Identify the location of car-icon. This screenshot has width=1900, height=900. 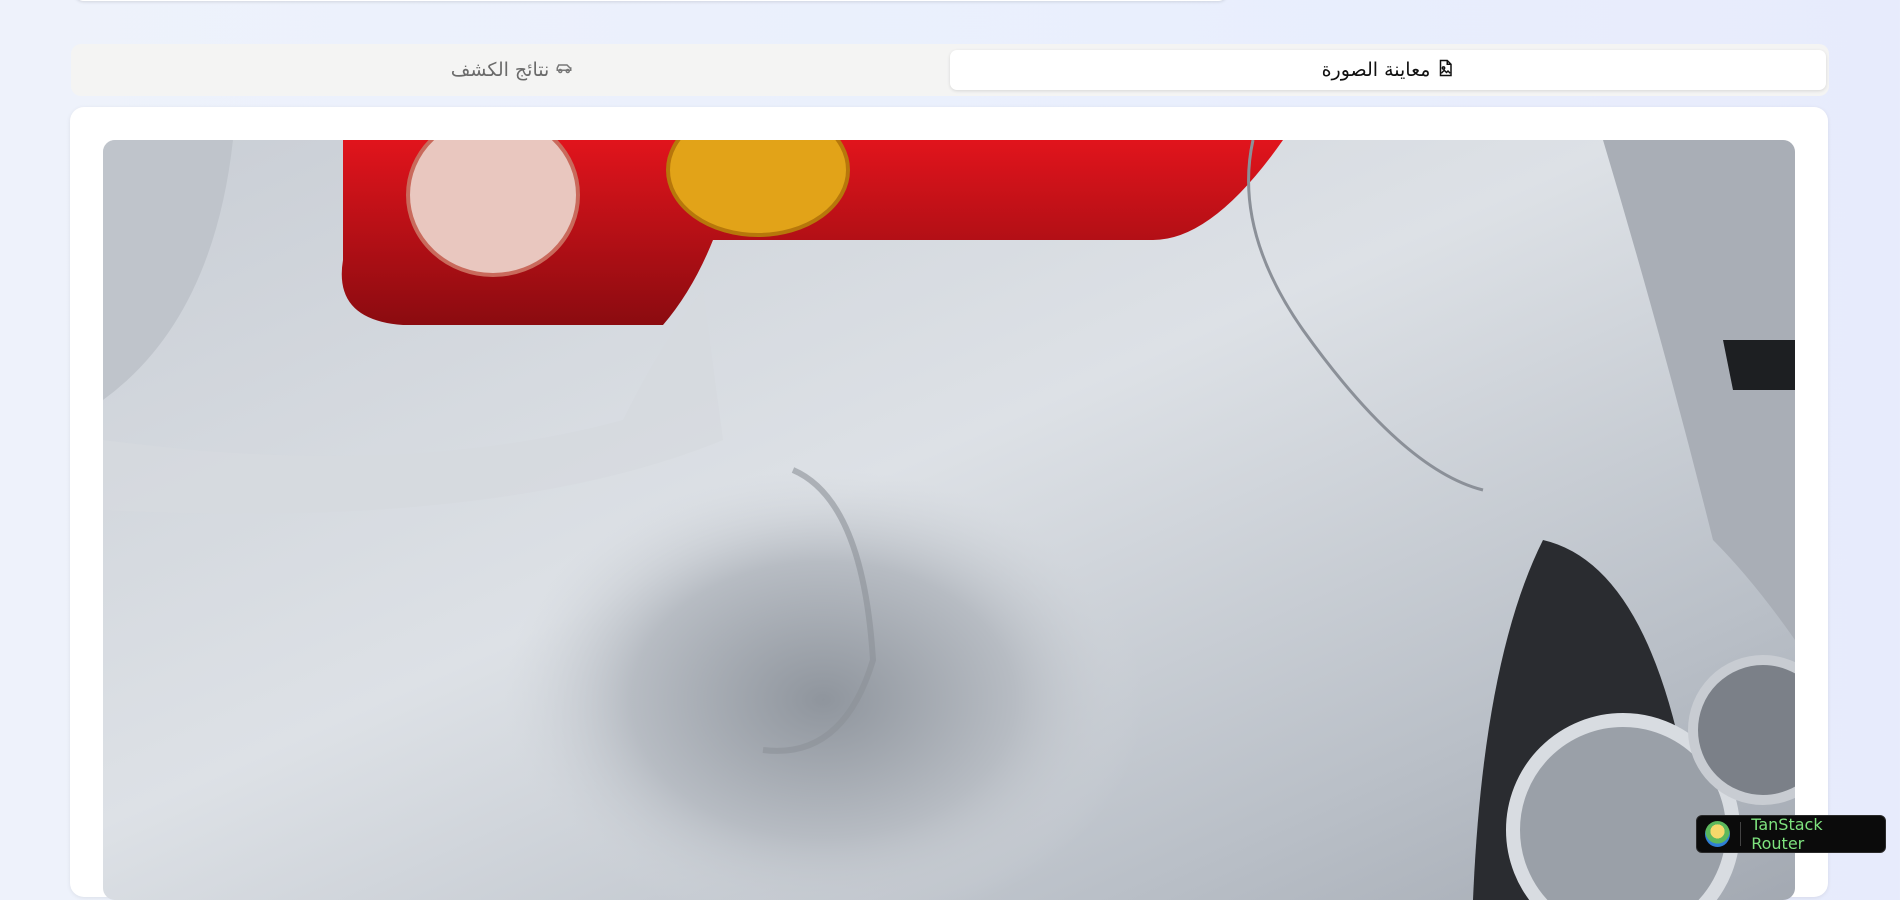
(564, 70).